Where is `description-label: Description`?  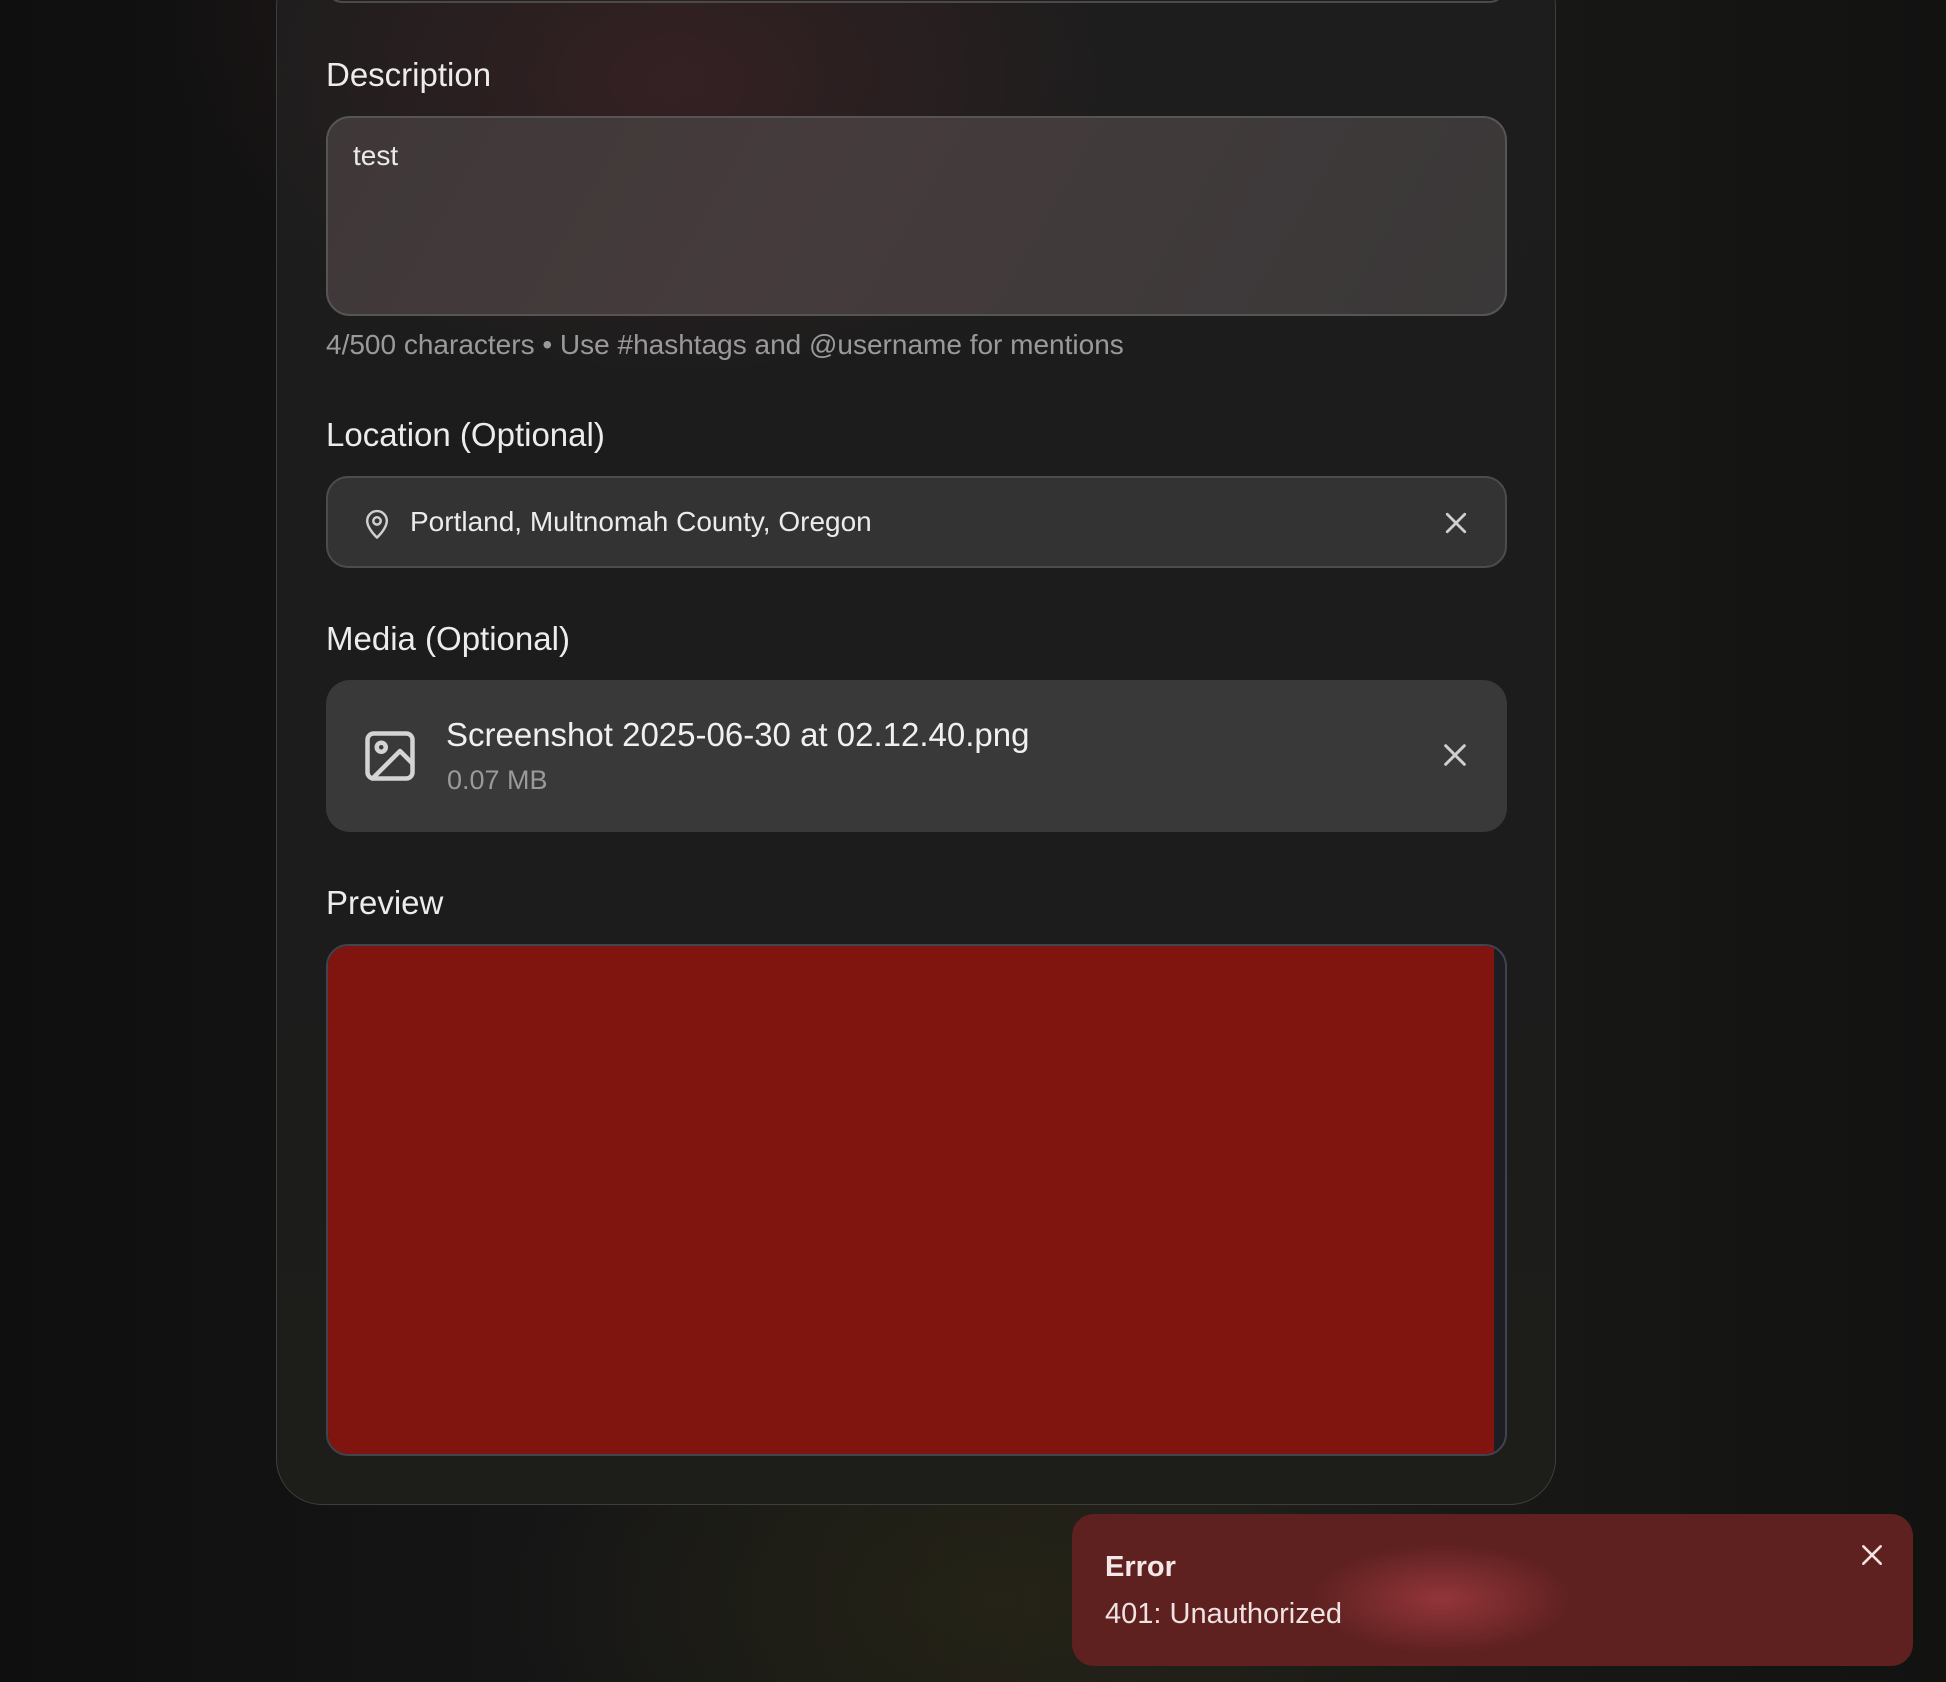
description-label: Description is located at coordinates (409, 74).